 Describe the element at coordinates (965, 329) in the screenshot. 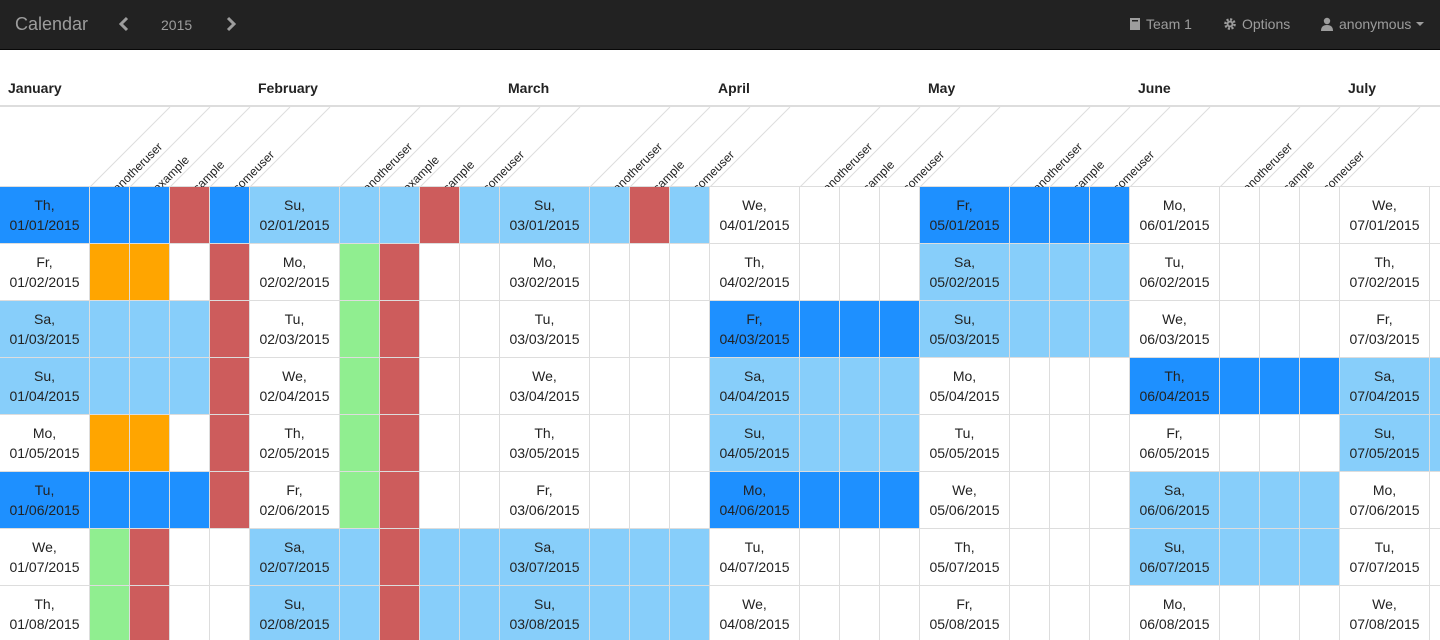

I see `day-cell: Su, 05/03/2015` at that location.